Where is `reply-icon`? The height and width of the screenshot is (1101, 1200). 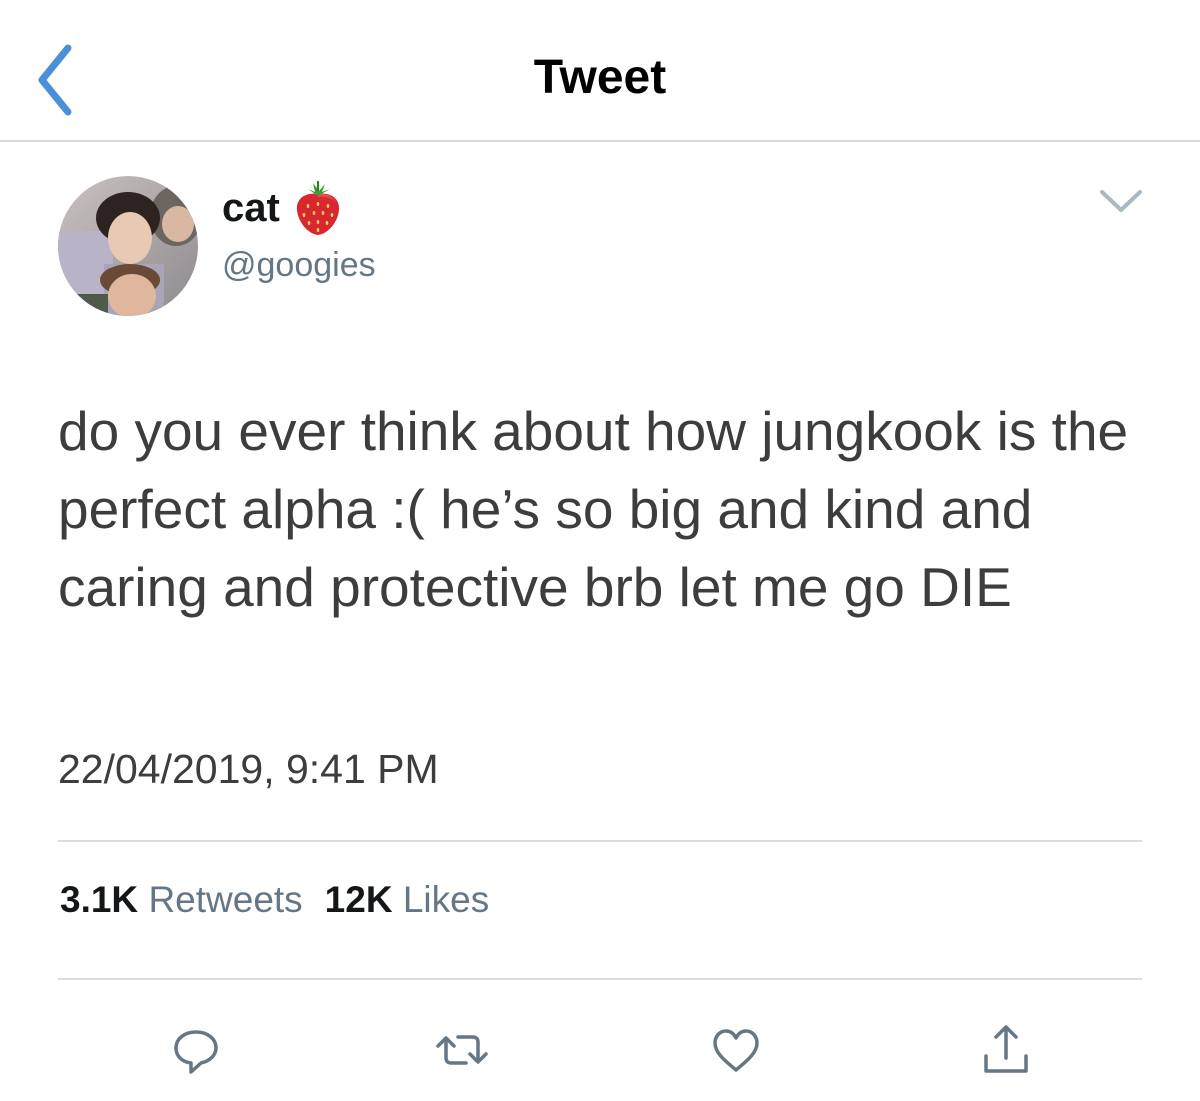 reply-icon is located at coordinates (196, 1052).